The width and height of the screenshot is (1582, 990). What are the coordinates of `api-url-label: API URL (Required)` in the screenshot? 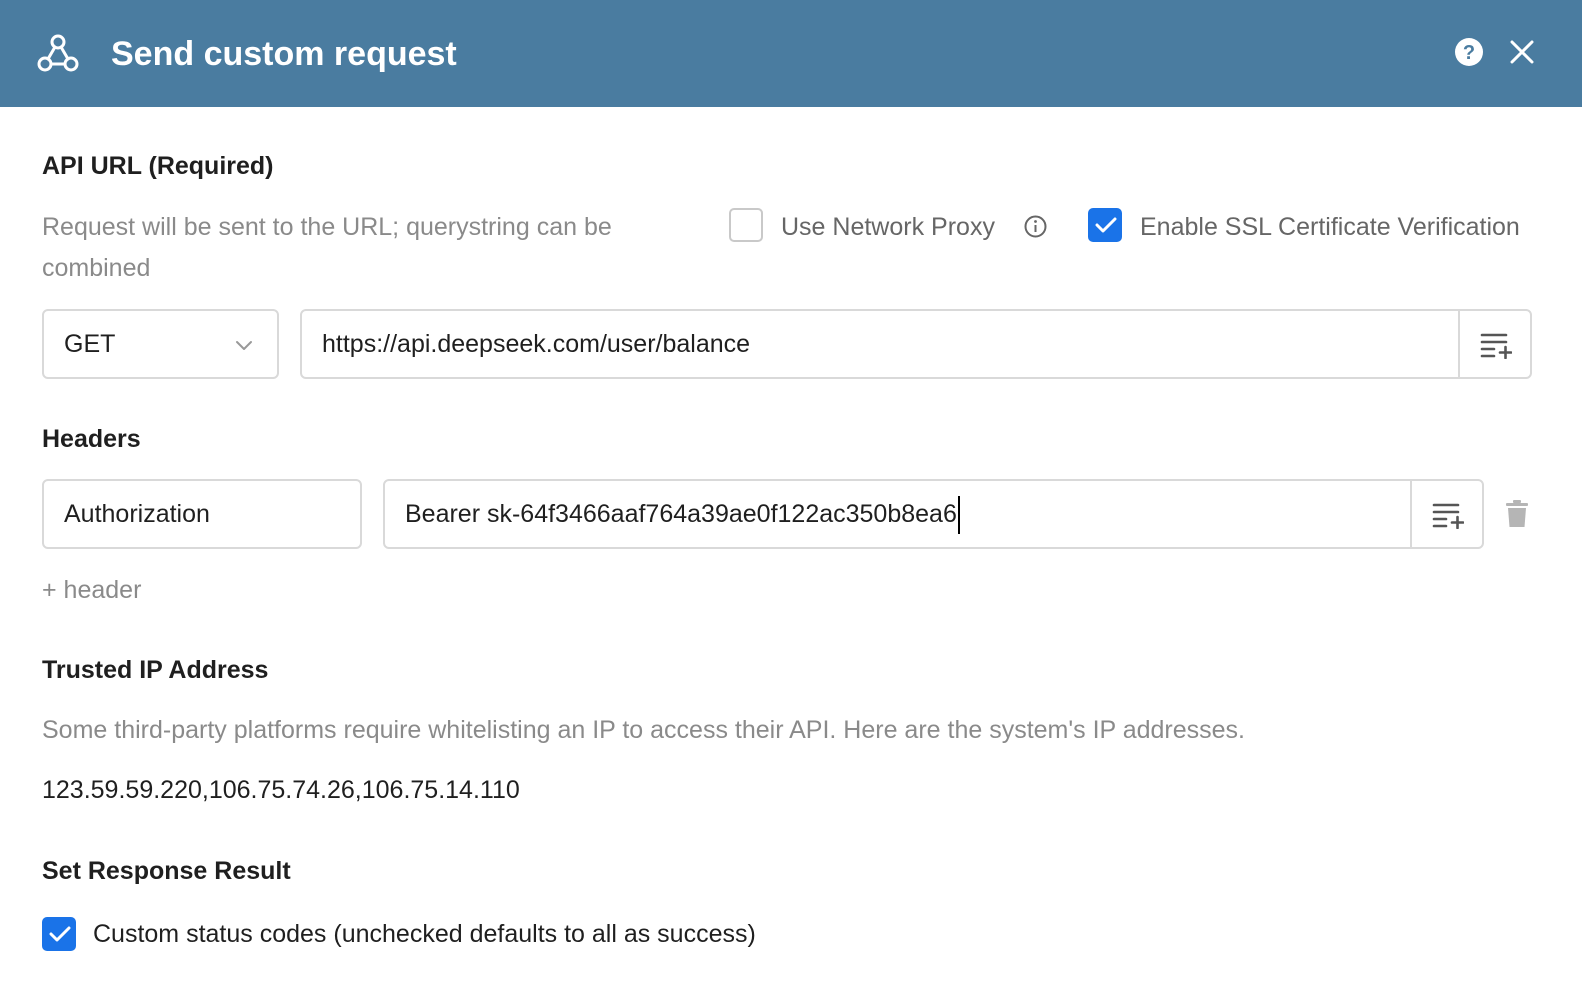 It's located at (158, 166).